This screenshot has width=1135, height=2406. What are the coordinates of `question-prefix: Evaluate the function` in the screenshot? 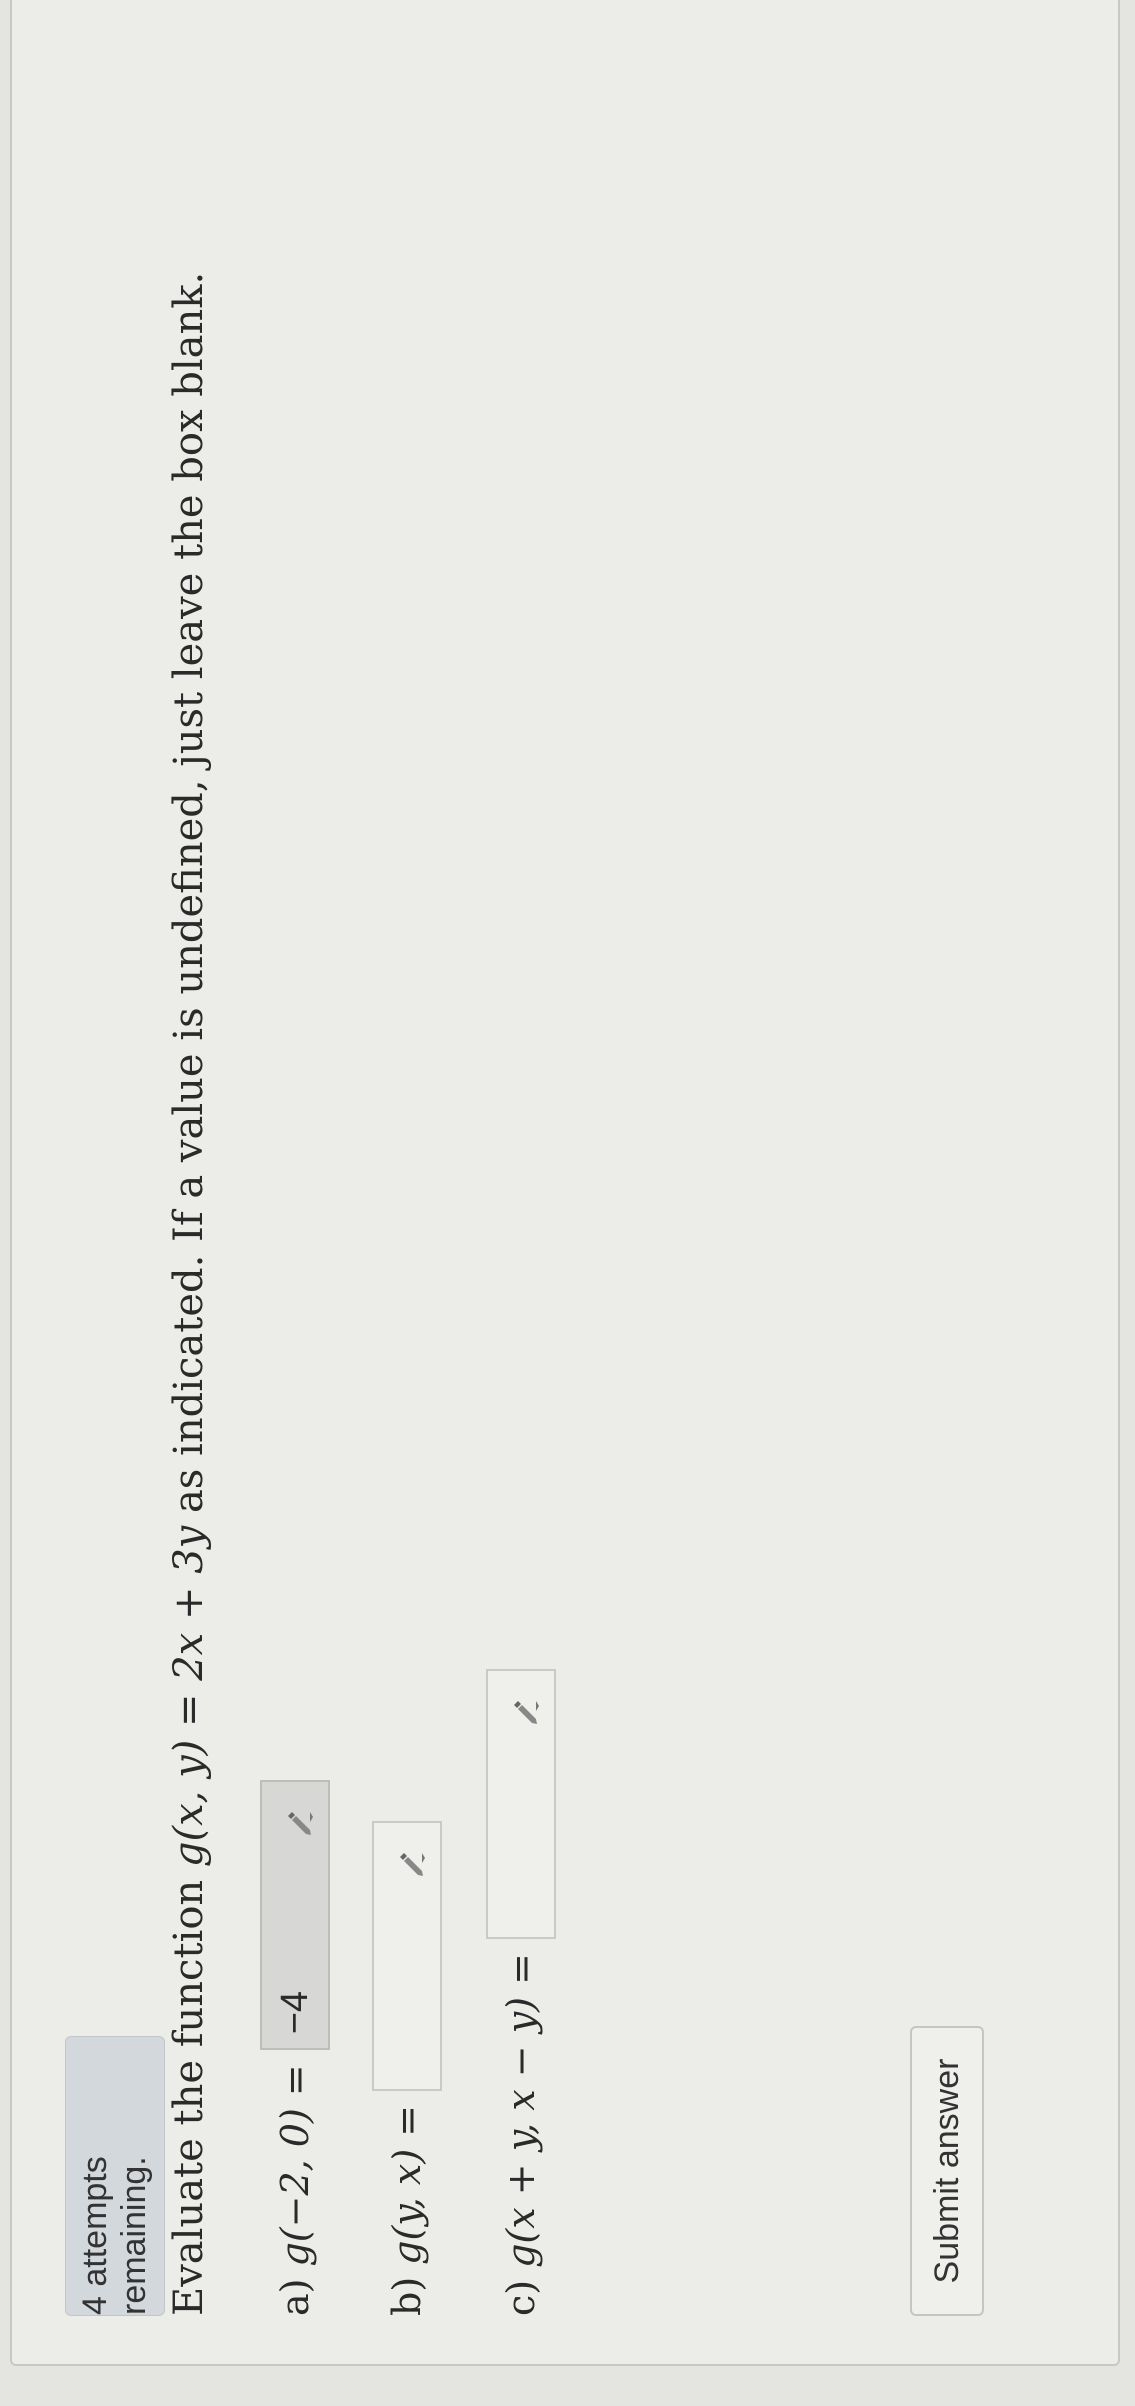 It's located at (189, 2091).